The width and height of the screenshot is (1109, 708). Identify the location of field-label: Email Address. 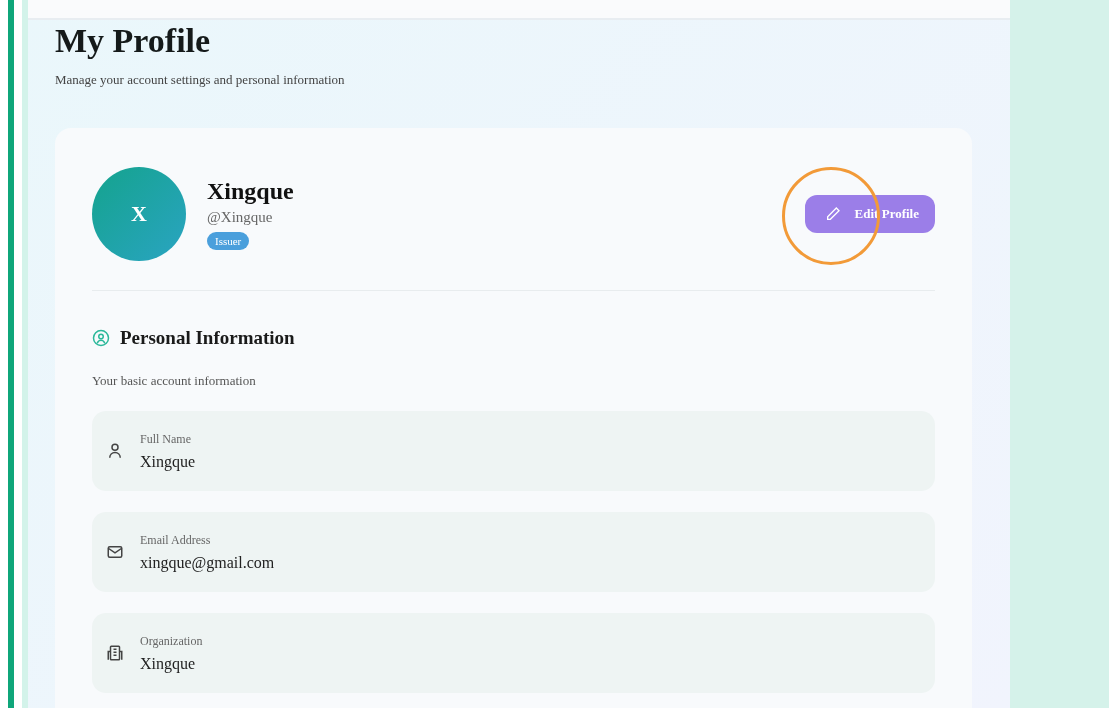
(176, 540).